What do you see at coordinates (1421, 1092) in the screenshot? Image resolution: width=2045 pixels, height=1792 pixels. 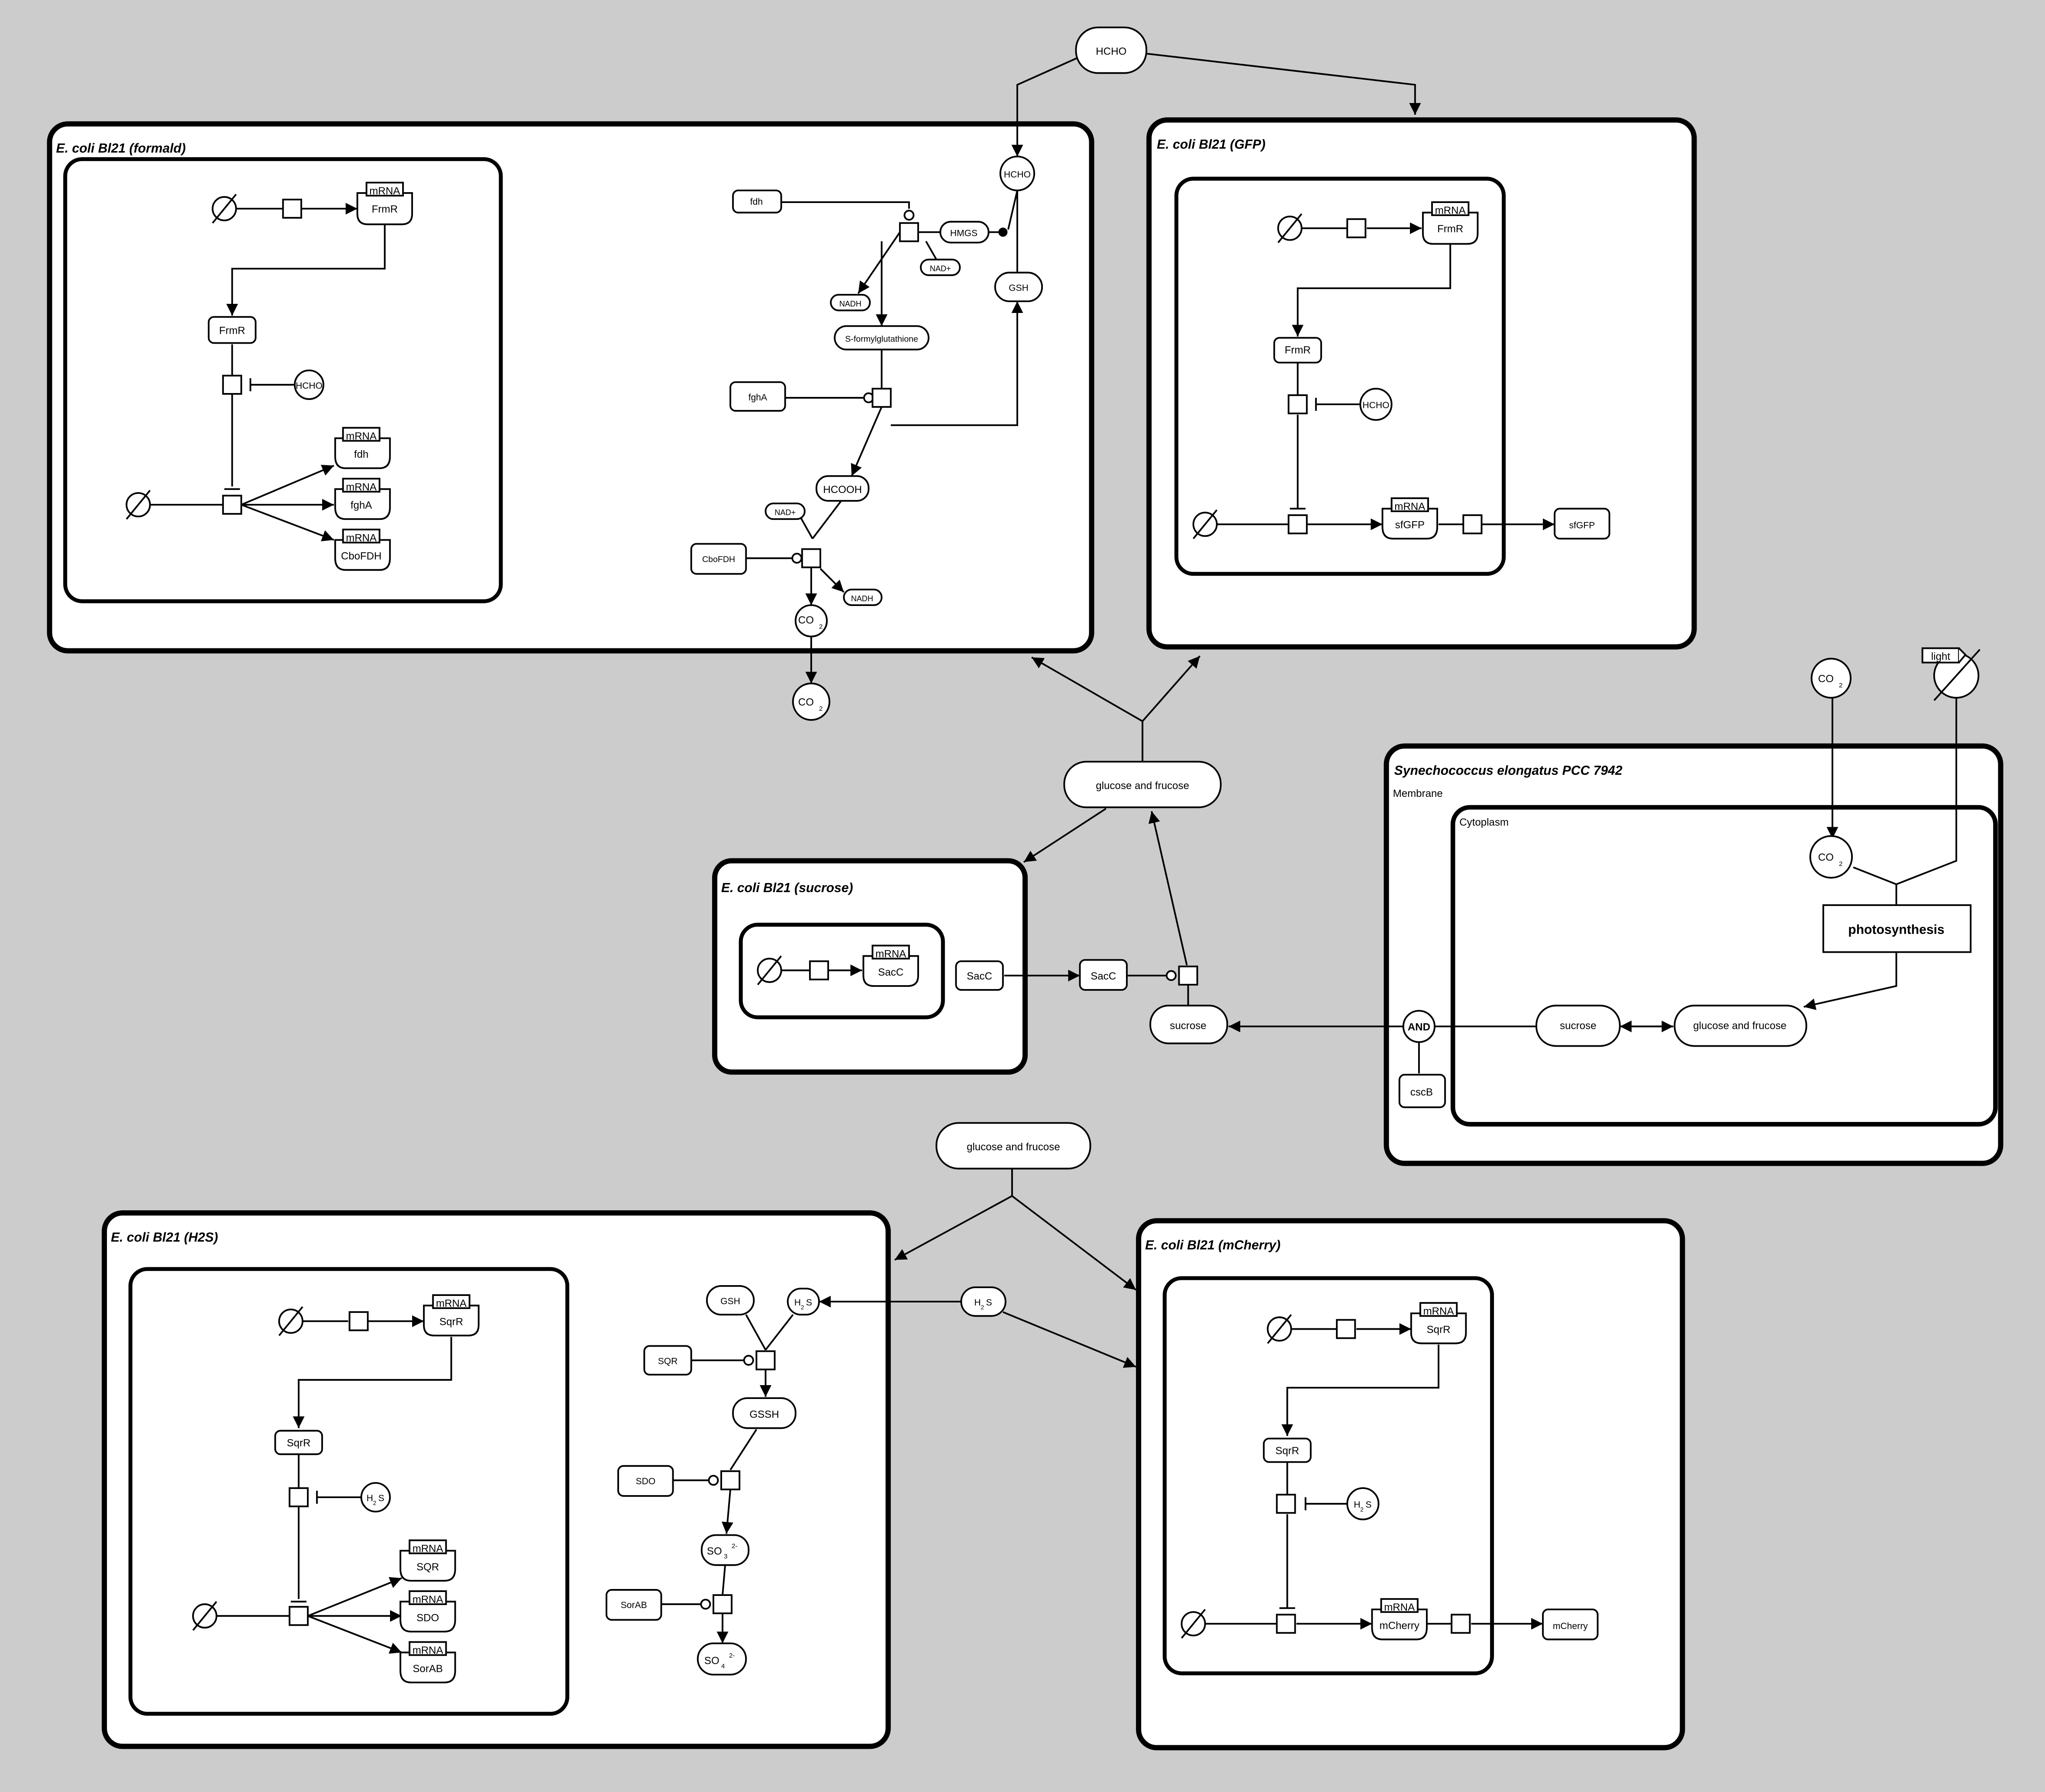 I see `svg-text: cscB` at bounding box center [1421, 1092].